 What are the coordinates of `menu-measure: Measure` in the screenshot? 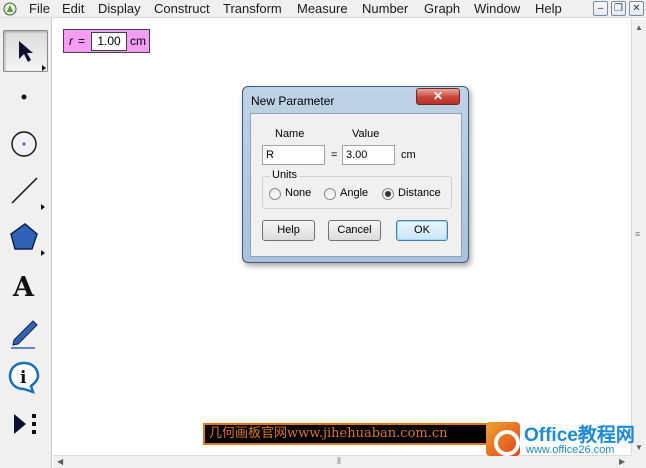 It's located at (322, 9).